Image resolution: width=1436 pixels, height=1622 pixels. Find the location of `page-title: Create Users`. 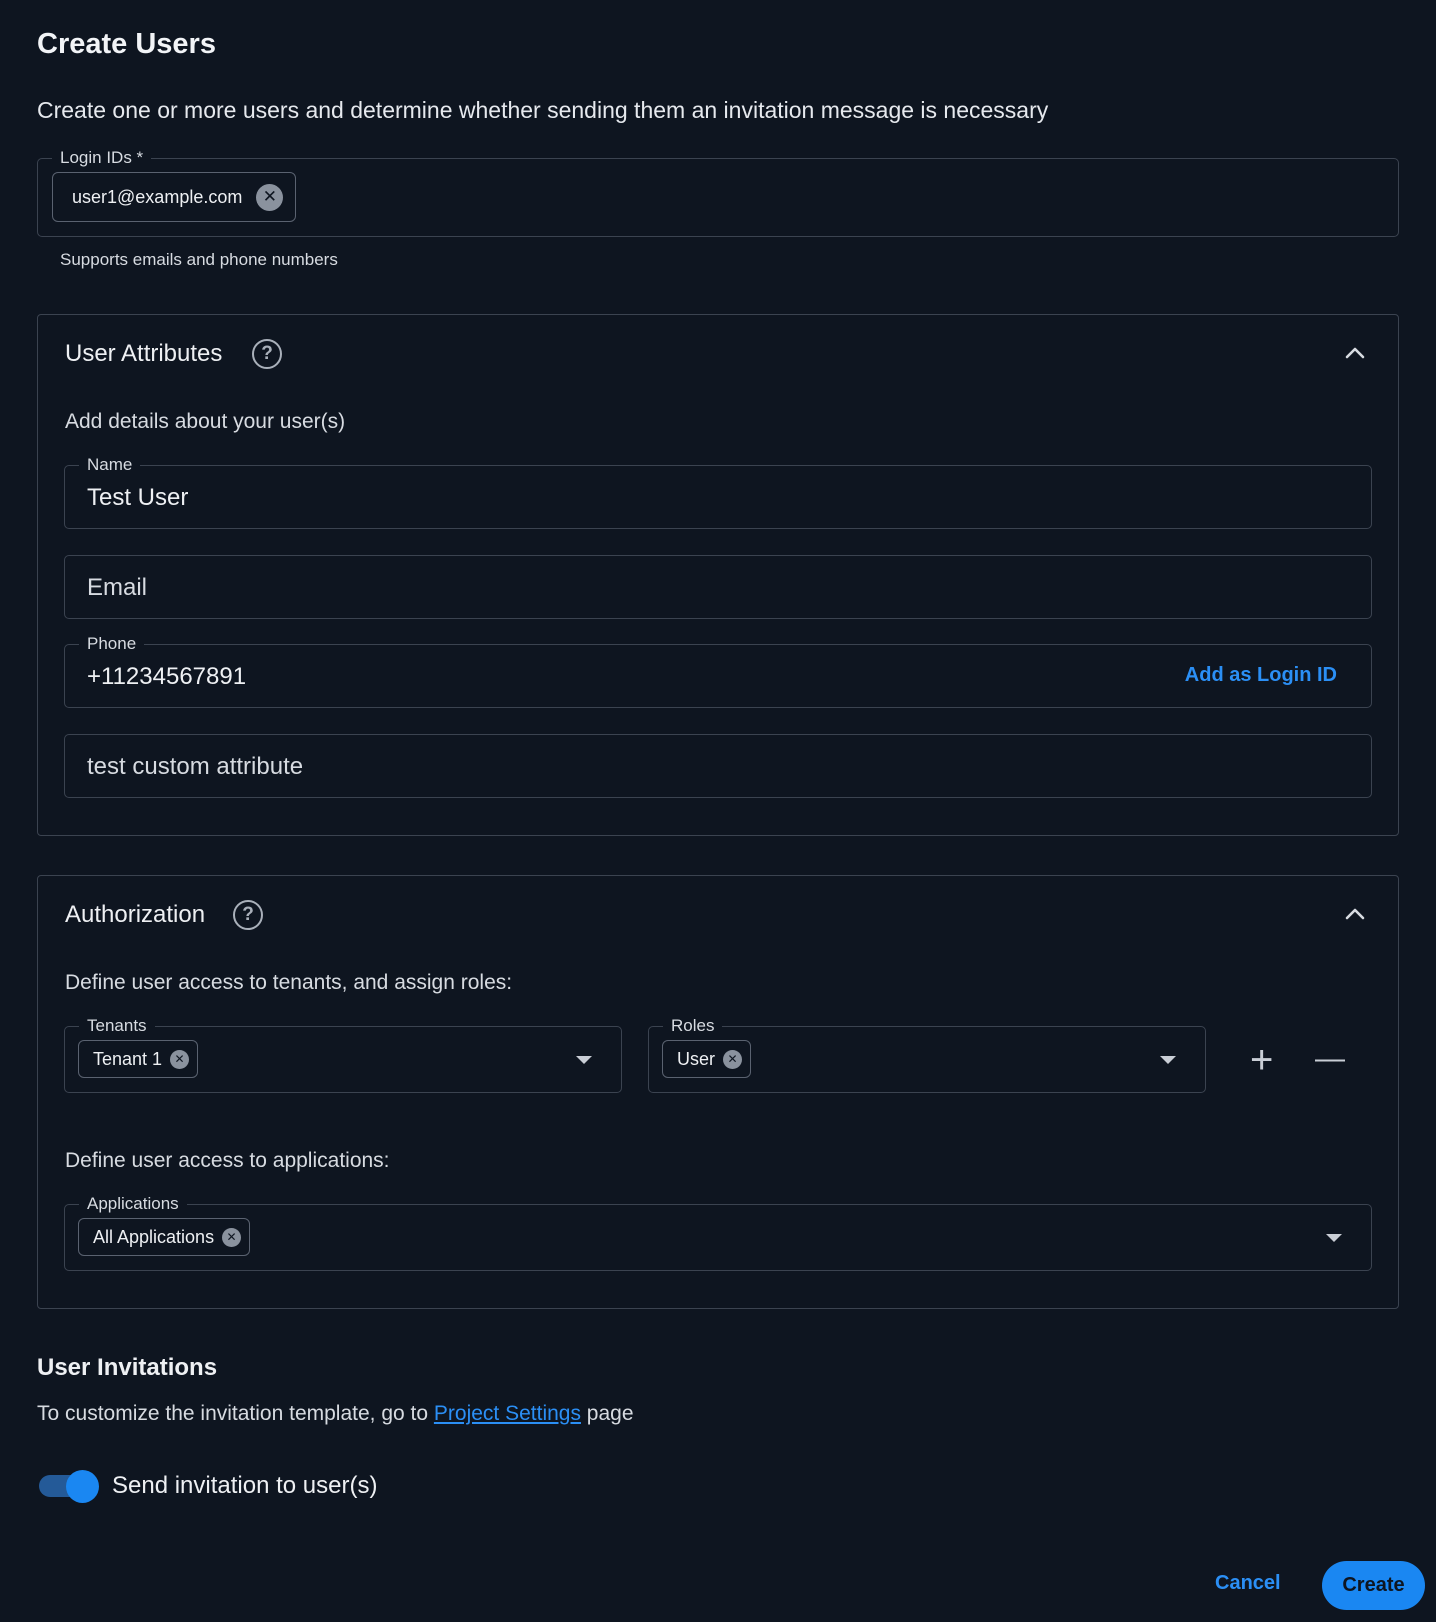

page-title: Create Users is located at coordinates (126, 44).